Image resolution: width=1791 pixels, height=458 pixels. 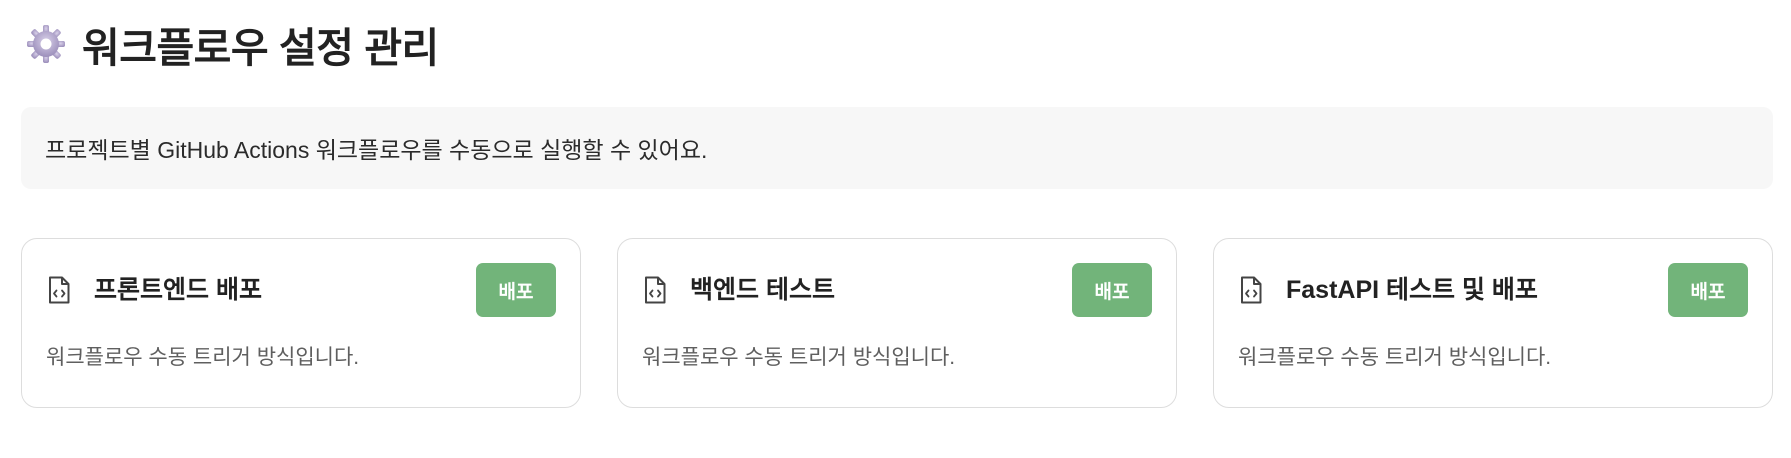 I want to click on workflow-card-frontend-deploy: 프론트엔드 배포 배포 워크플로우 수동 트리거 방식입니다., so click(x=301, y=323).